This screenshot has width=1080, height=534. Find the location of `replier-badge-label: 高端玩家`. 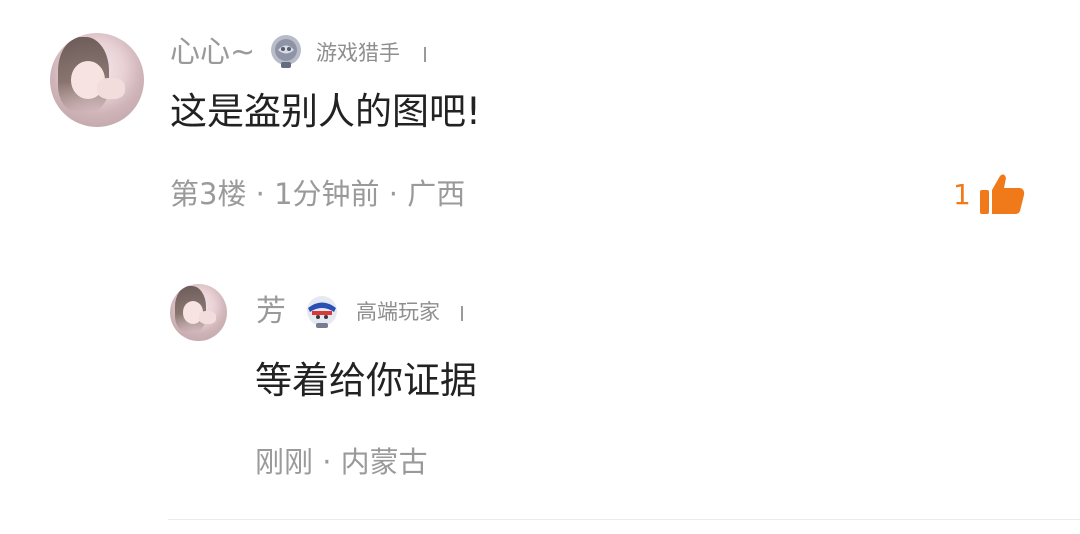

replier-badge-label: 高端玩家 is located at coordinates (398, 312).